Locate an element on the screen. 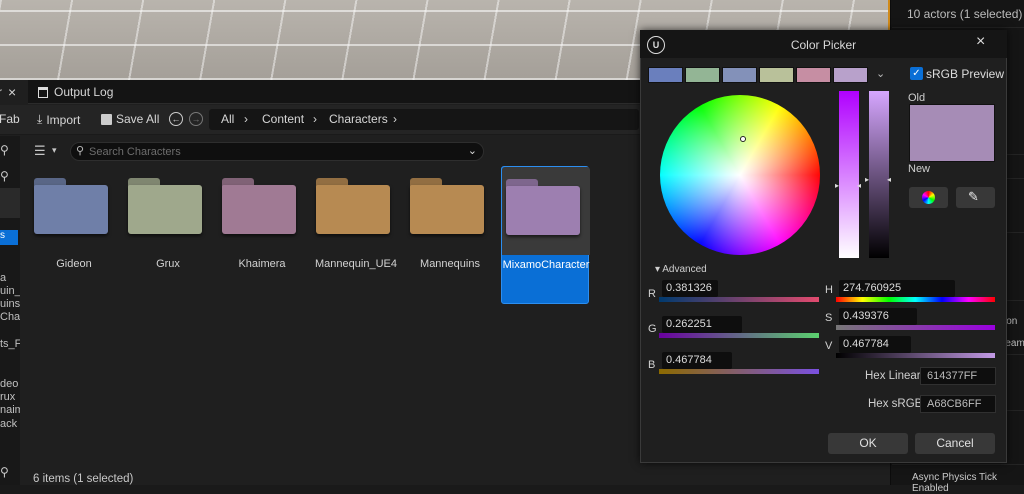  color-wheel-toggle-button is located at coordinates (928, 197).